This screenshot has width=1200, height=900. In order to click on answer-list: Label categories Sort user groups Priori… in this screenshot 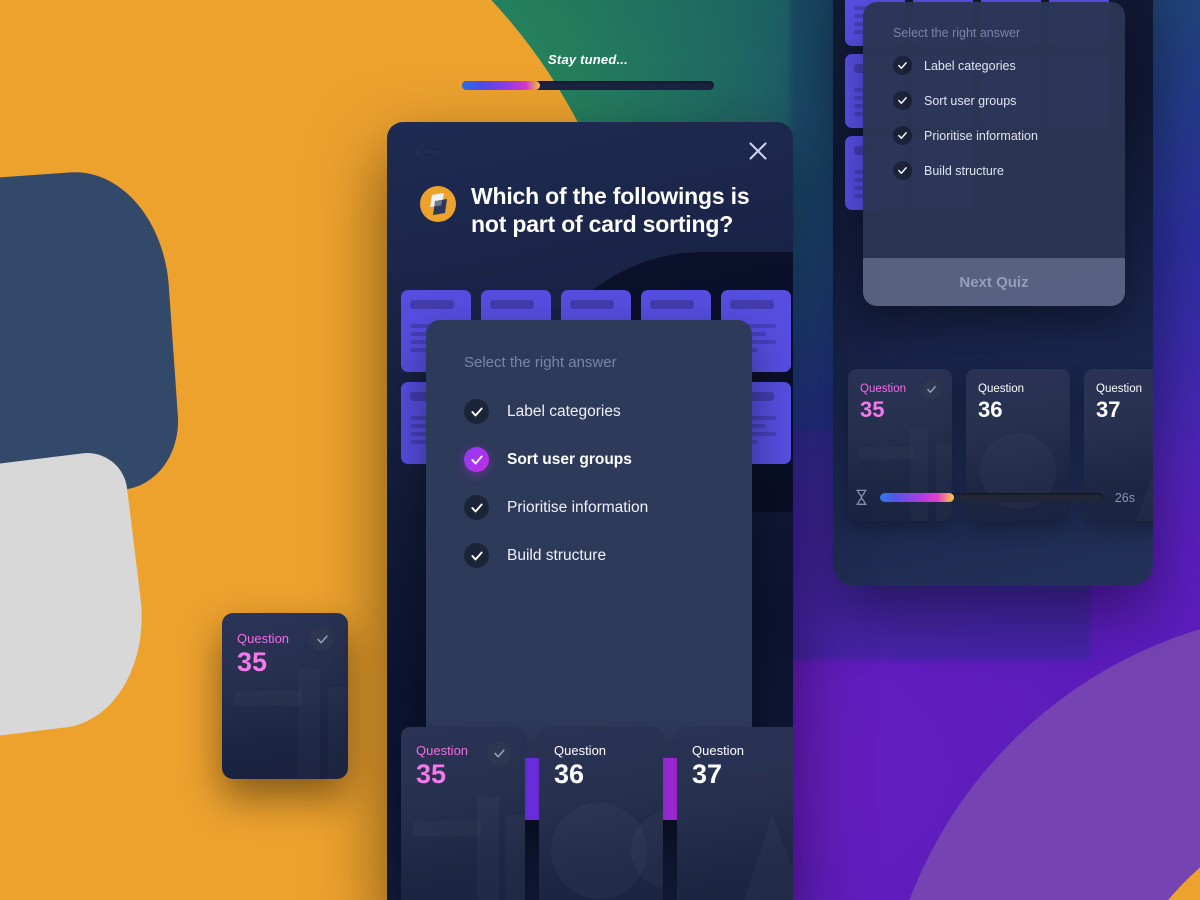, I will do `click(589, 564)`.